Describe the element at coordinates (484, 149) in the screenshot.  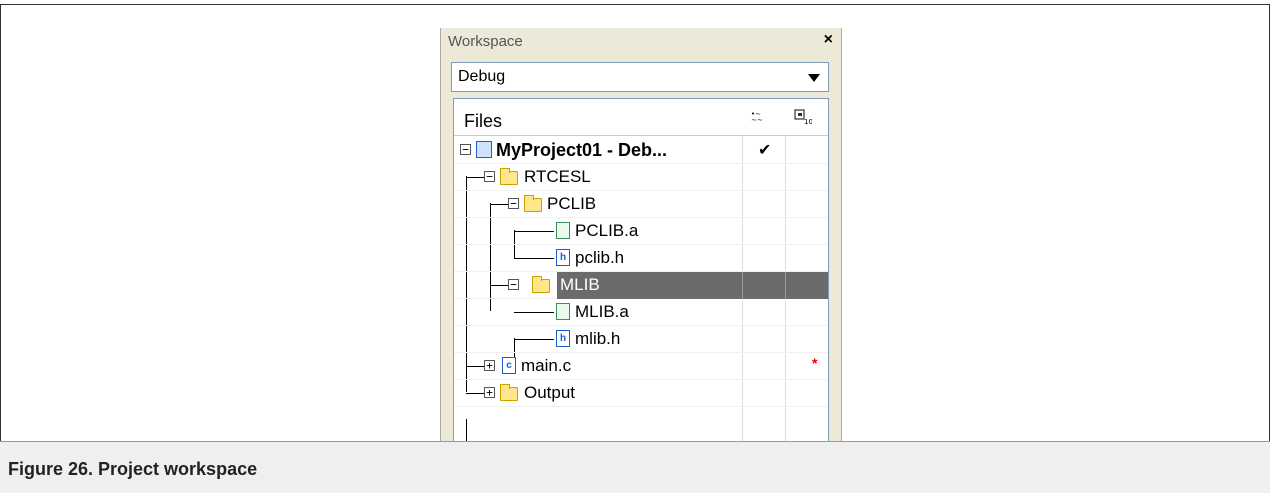
I see `project-icon` at that location.